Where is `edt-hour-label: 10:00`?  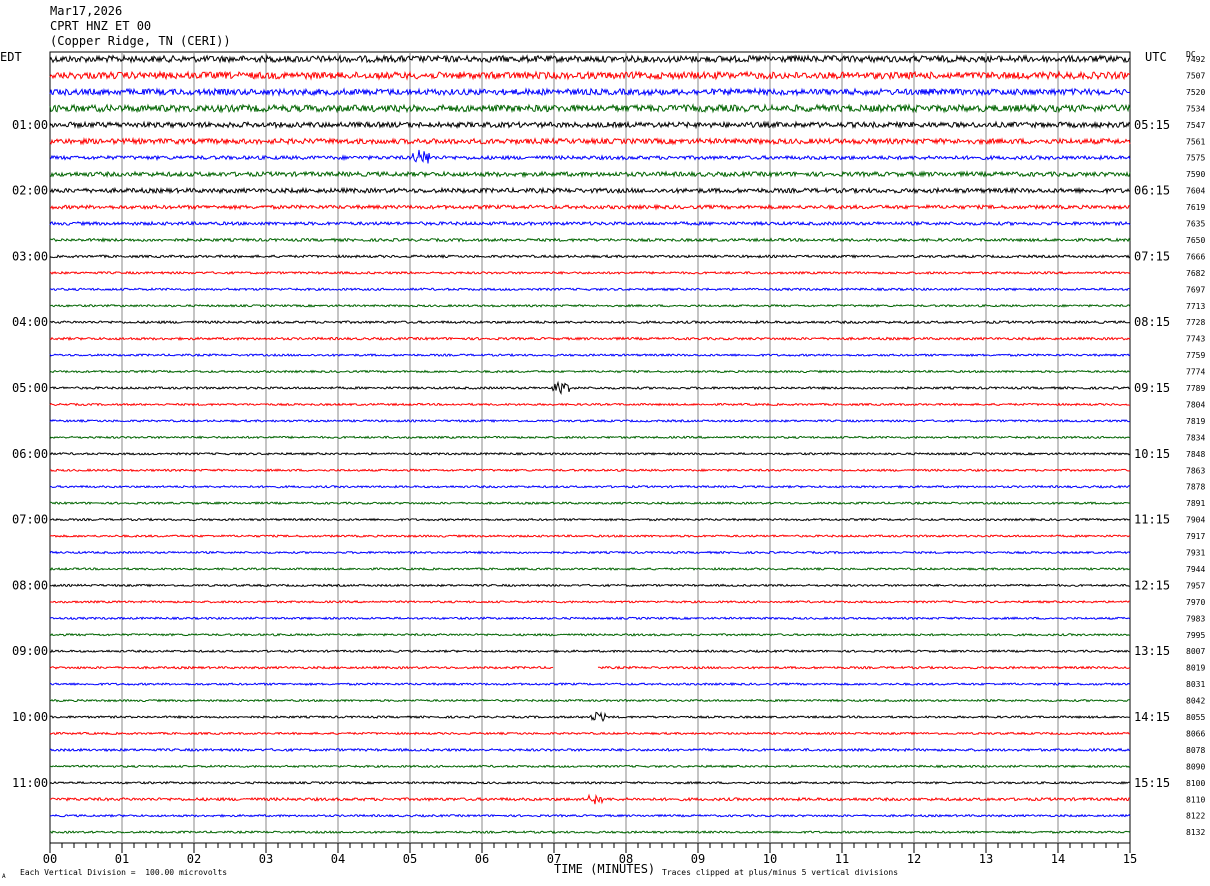
edt-hour-label: 10:00 is located at coordinates (30, 717).